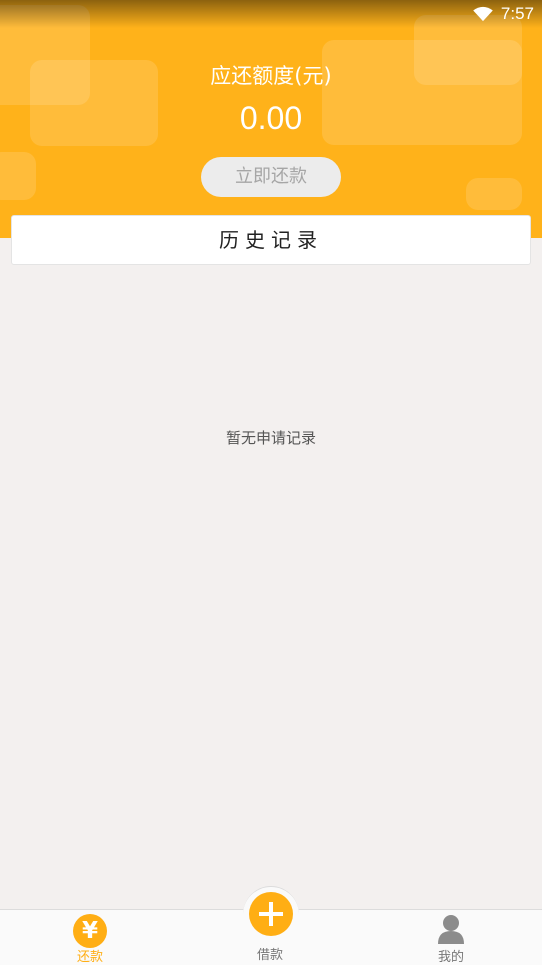 The height and width of the screenshot is (965, 542). Describe the element at coordinates (517, 13) in the screenshot. I see `status-time: 7:57` at that location.